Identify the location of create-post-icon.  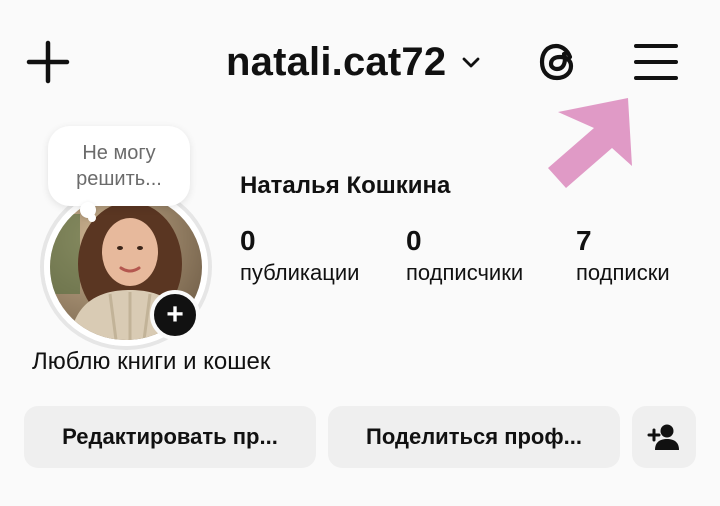
(48, 62).